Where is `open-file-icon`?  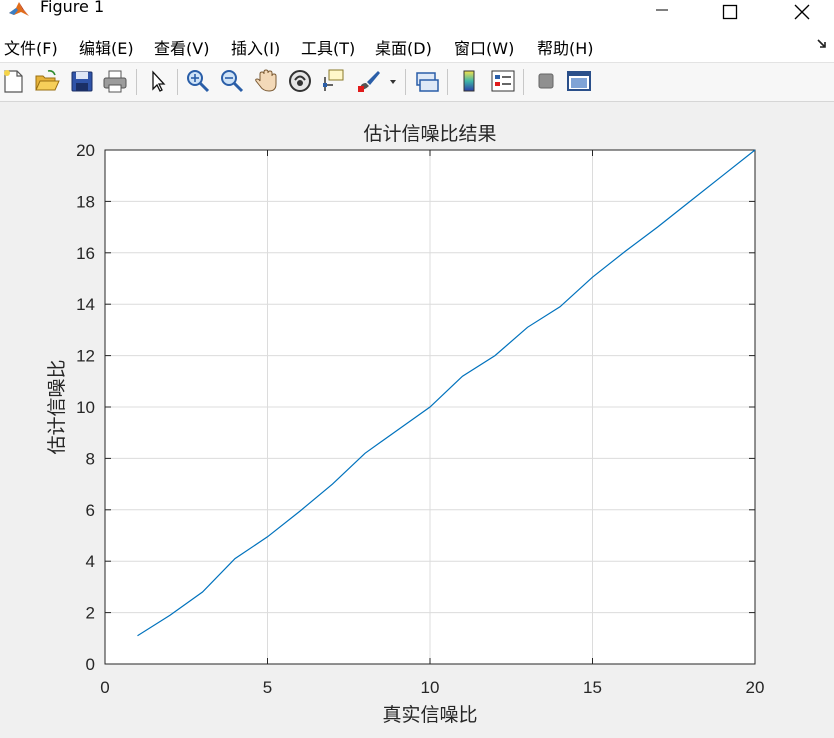 open-file-icon is located at coordinates (47, 80).